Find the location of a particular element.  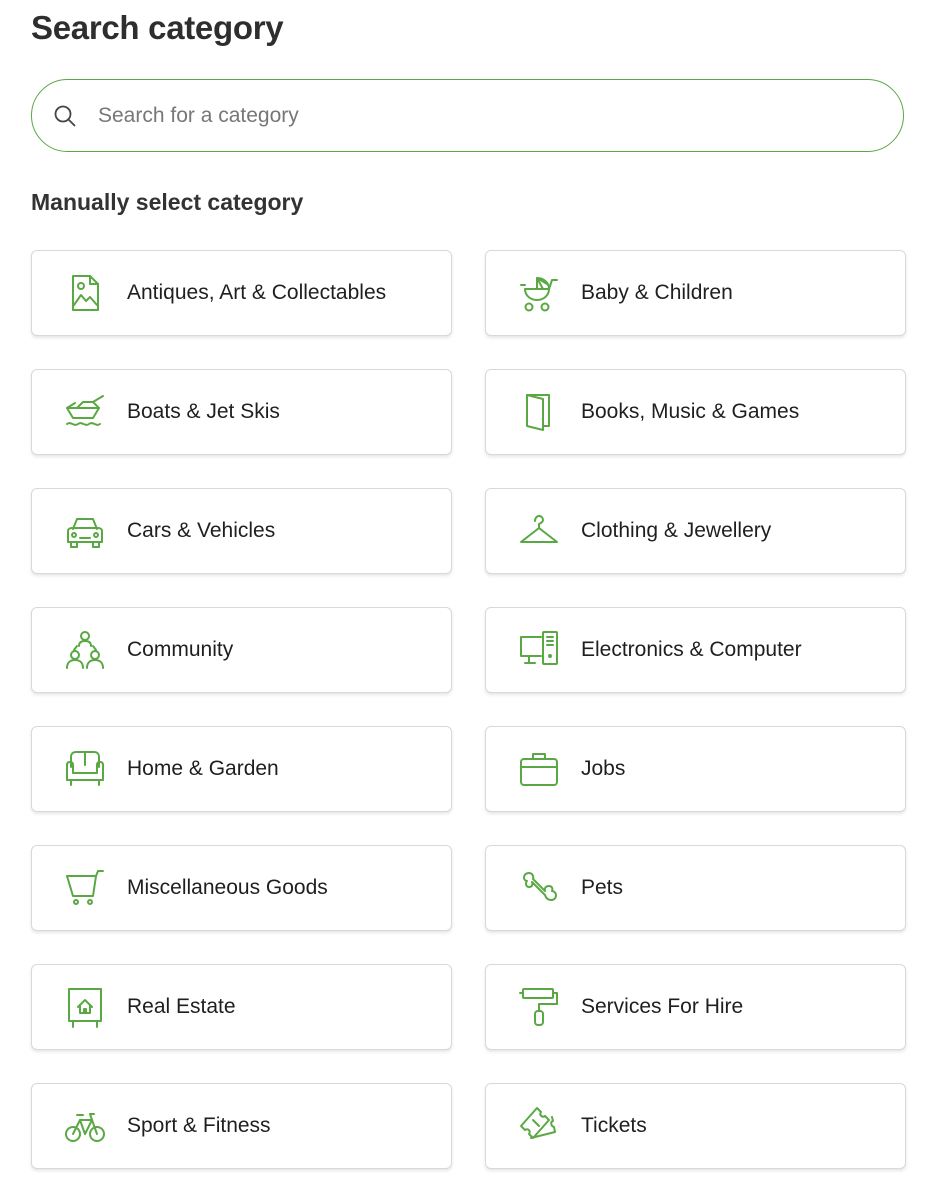

category-card-community: Community is located at coordinates (241, 650).